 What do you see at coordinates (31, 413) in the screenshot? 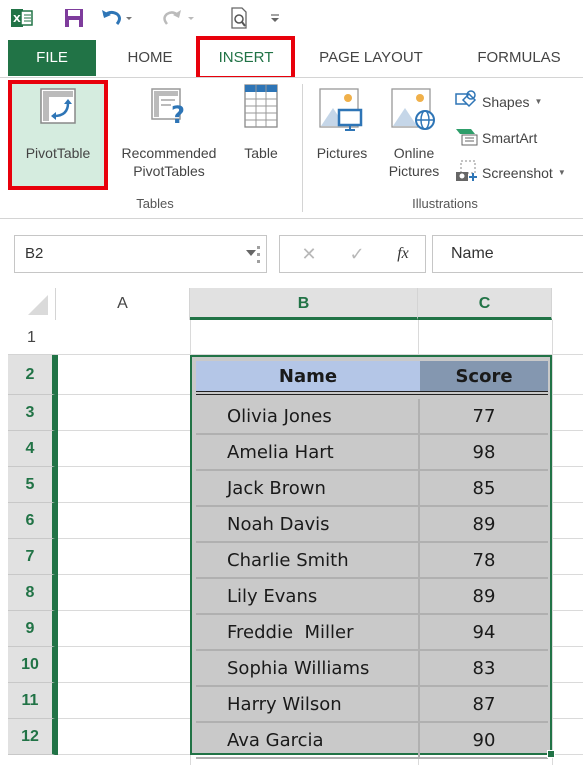
I see `row-header-3: 3` at bounding box center [31, 413].